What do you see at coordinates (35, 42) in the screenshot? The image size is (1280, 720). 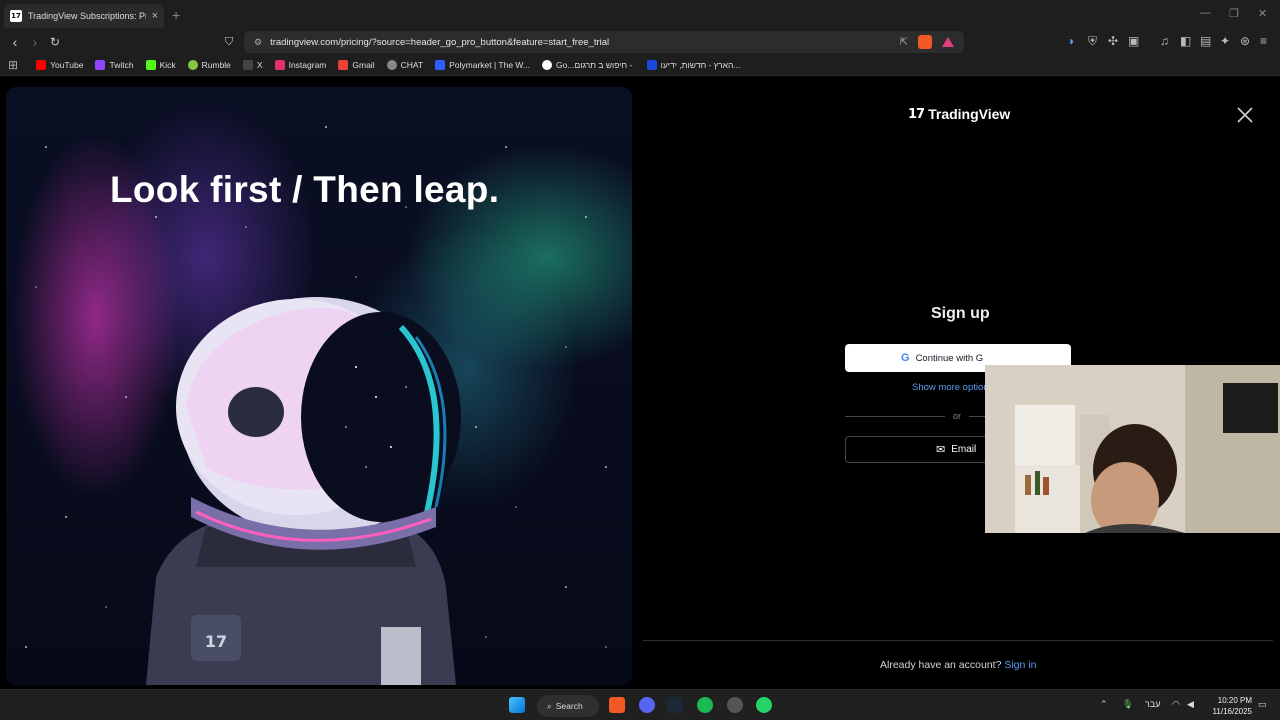 I see `forward-icon: ›` at bounding box center [35, 42].